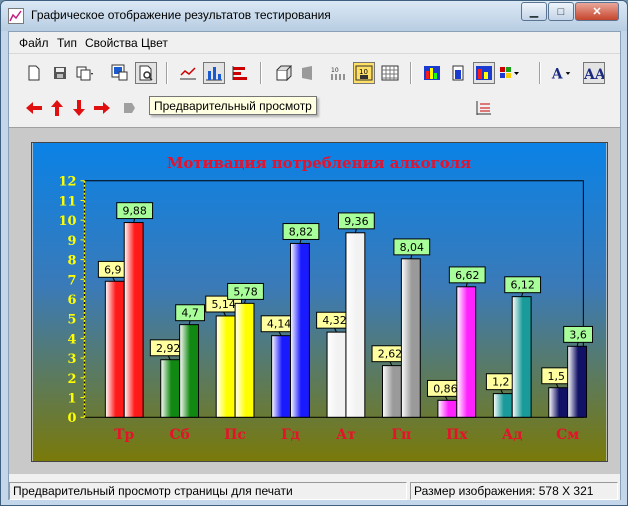 This screenshot has width=628, height=506. Describe the element at coordinates (124, 435) in the screenshot. I see `category-label: Тр` at that location.